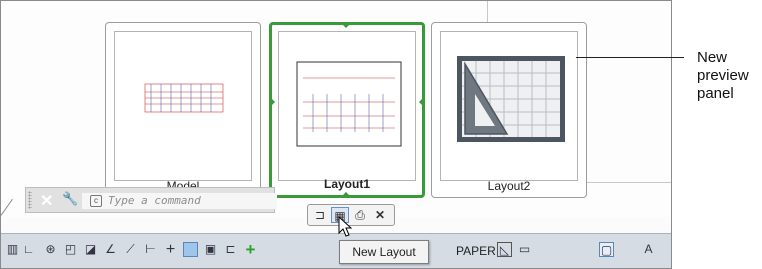 The height and width of the screenshot is (269, 762). What do you see at coordinates (50, 249) in the screenshot?
I see `polar-icon: ⊛` at bounding box center [50, 249].